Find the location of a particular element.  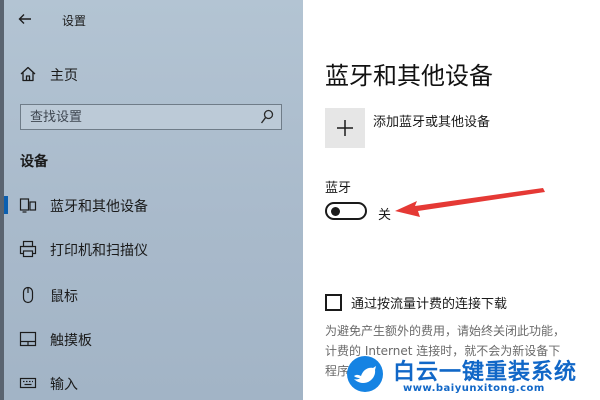

back-button is located at coordinates (25, 19).